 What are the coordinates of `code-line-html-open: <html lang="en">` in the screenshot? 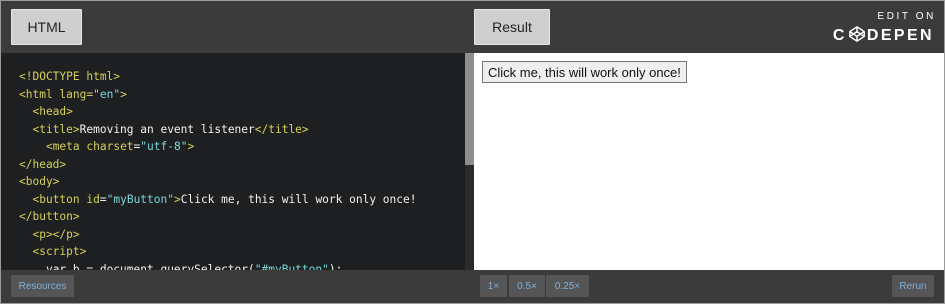 It's located at (73, 94).